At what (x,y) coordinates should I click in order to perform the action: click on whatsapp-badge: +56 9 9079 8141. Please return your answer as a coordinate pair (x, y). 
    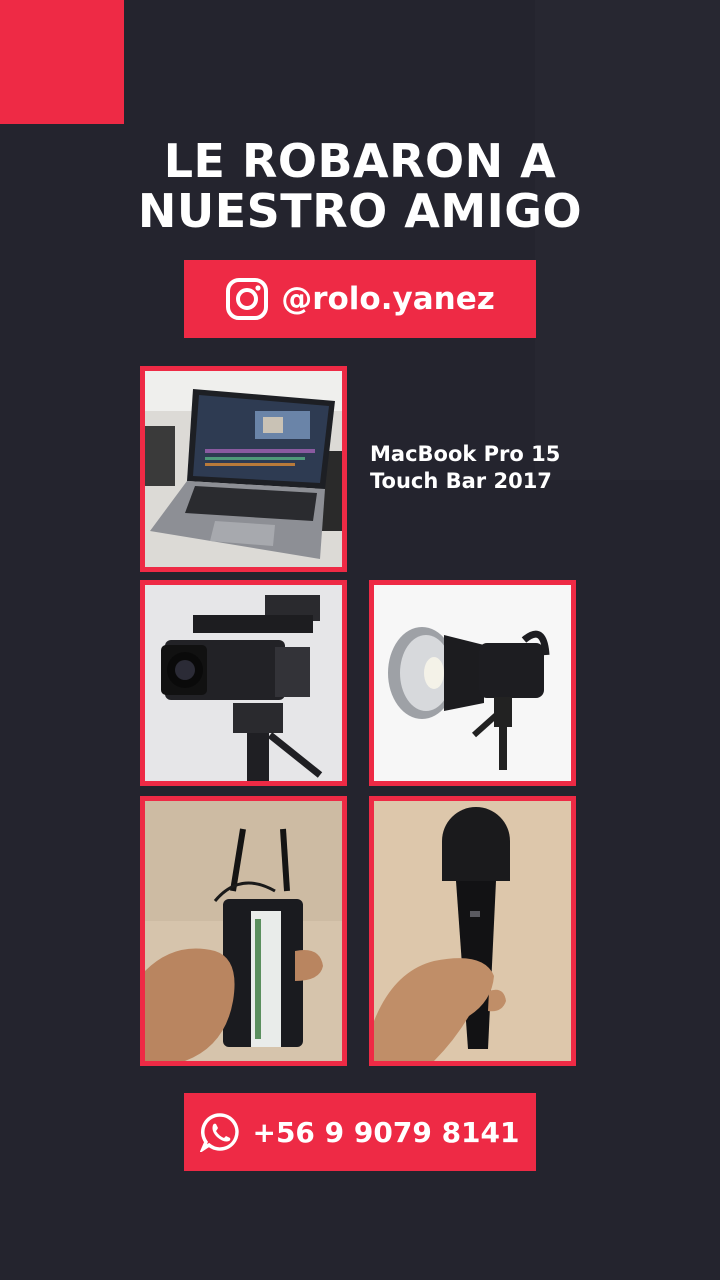
    Looking at the image, I should click on (360, 1132).